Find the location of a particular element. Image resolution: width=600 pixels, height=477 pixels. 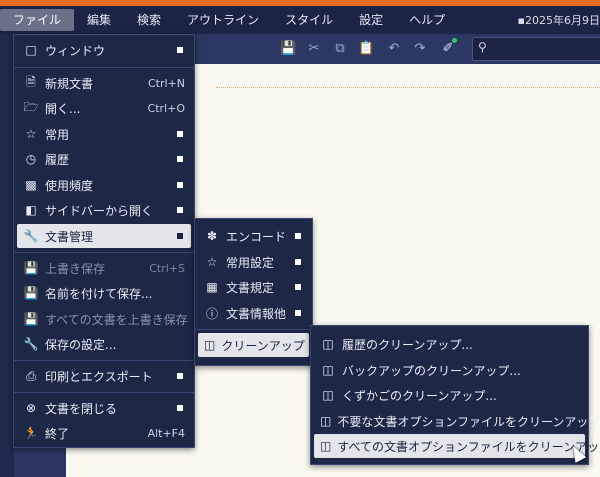

menubar: ファイル 編集 検索 アウトライン スタイル 設定 ヘルプ ▪2025年6月9日 is located at coordinates (300, 20).